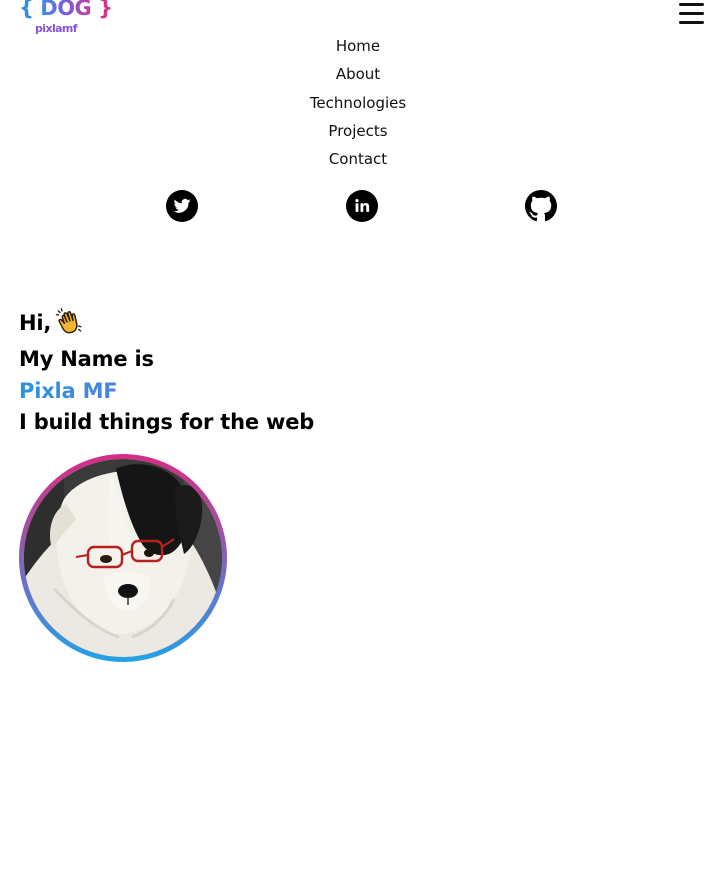  I want to click on hero-name: Pixla MF, so click(166, 391).